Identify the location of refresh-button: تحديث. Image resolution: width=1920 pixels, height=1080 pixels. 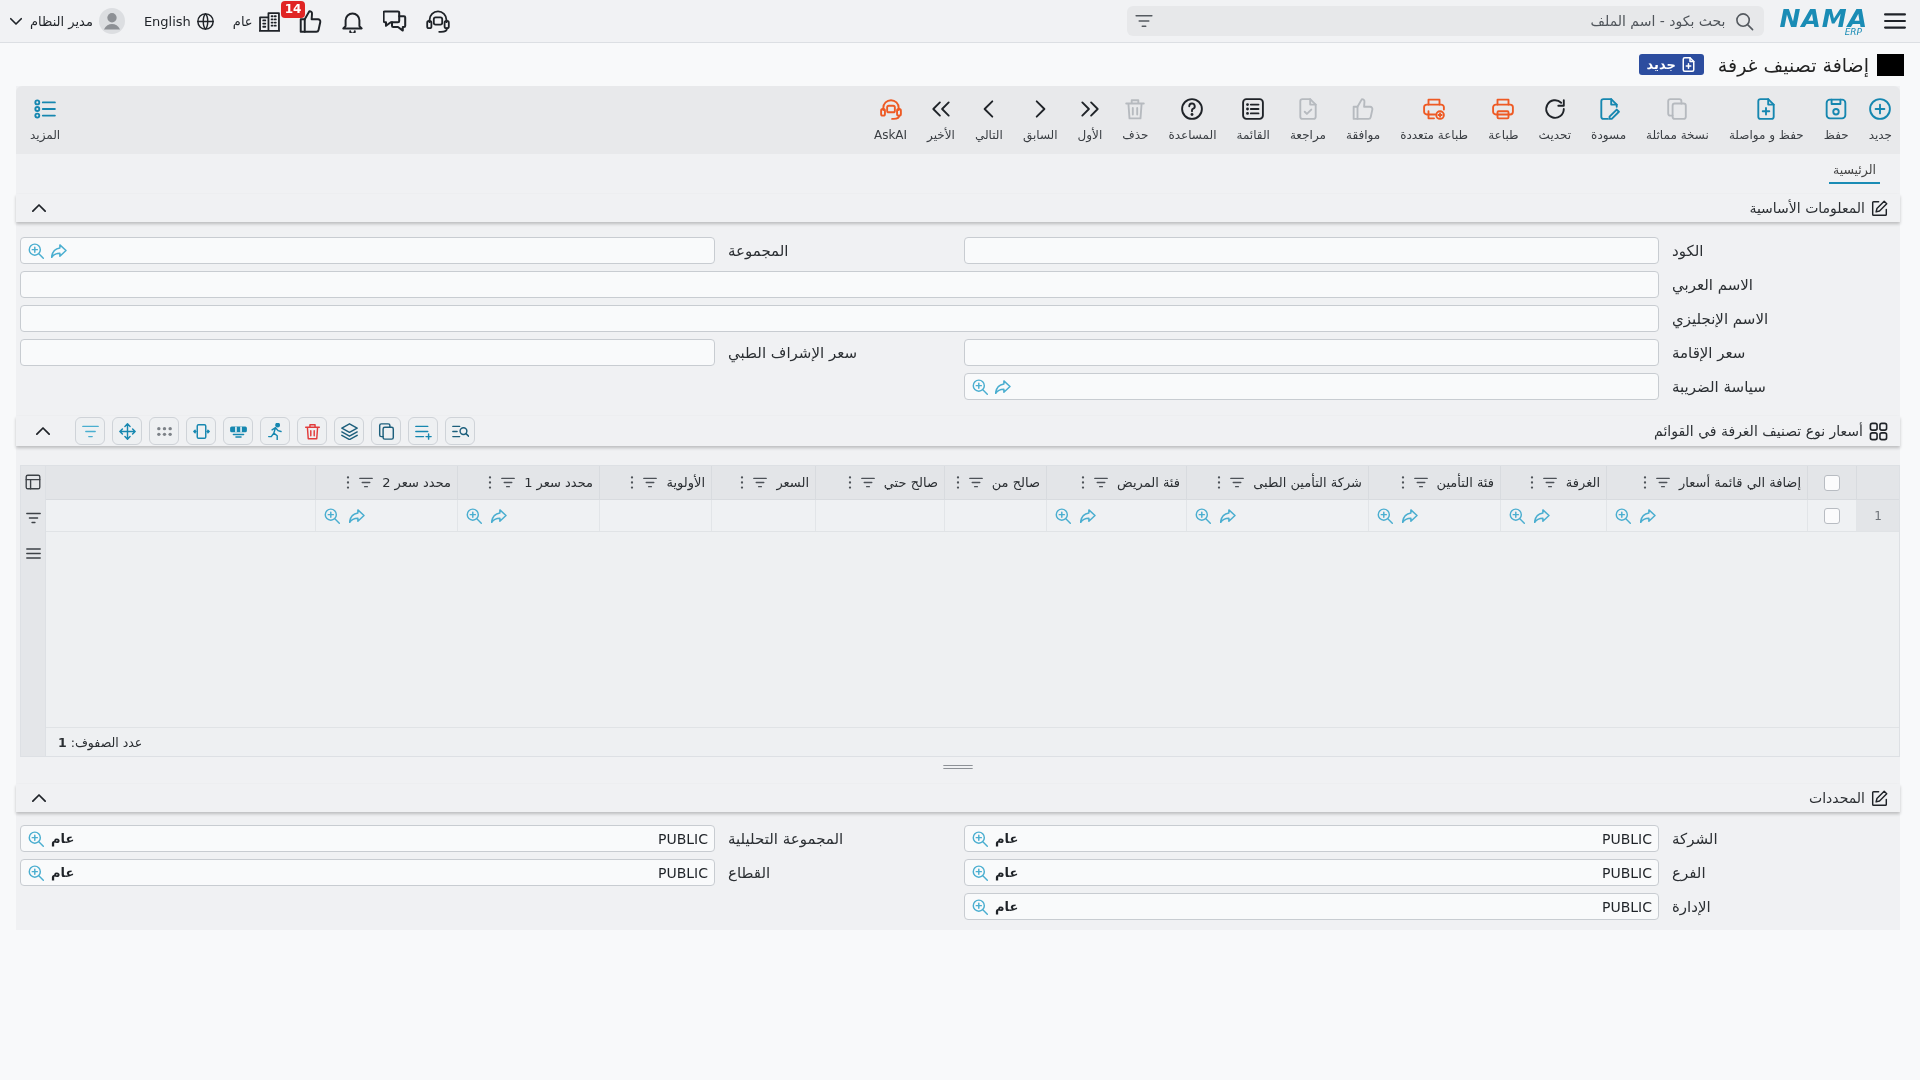
(1555, 120).